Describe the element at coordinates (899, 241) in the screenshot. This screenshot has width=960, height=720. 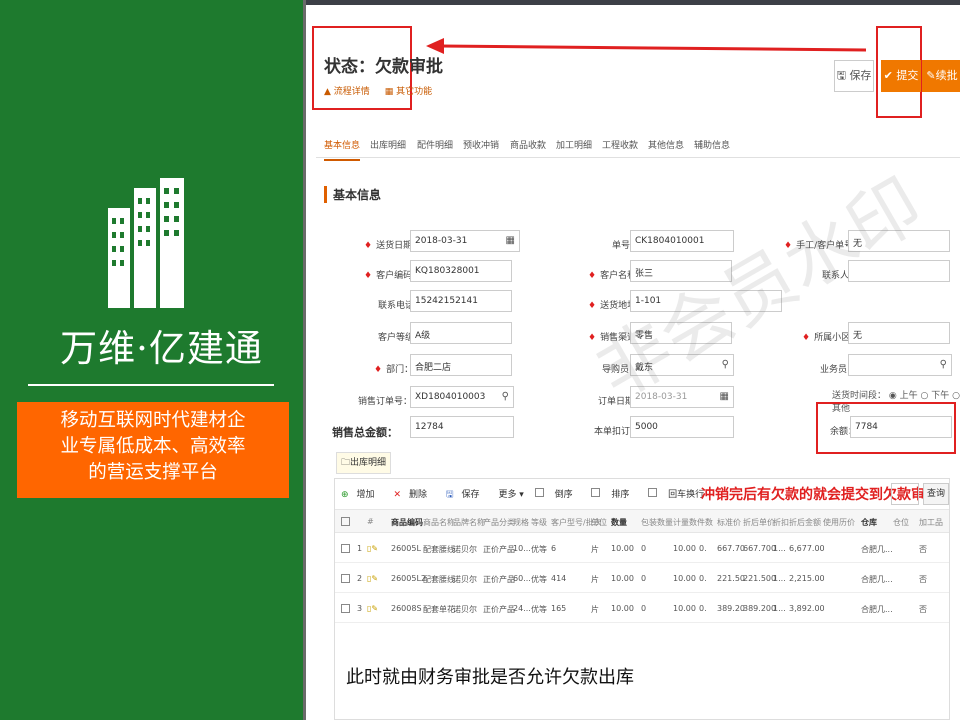
I see `manual-no-field: 无` at that location.